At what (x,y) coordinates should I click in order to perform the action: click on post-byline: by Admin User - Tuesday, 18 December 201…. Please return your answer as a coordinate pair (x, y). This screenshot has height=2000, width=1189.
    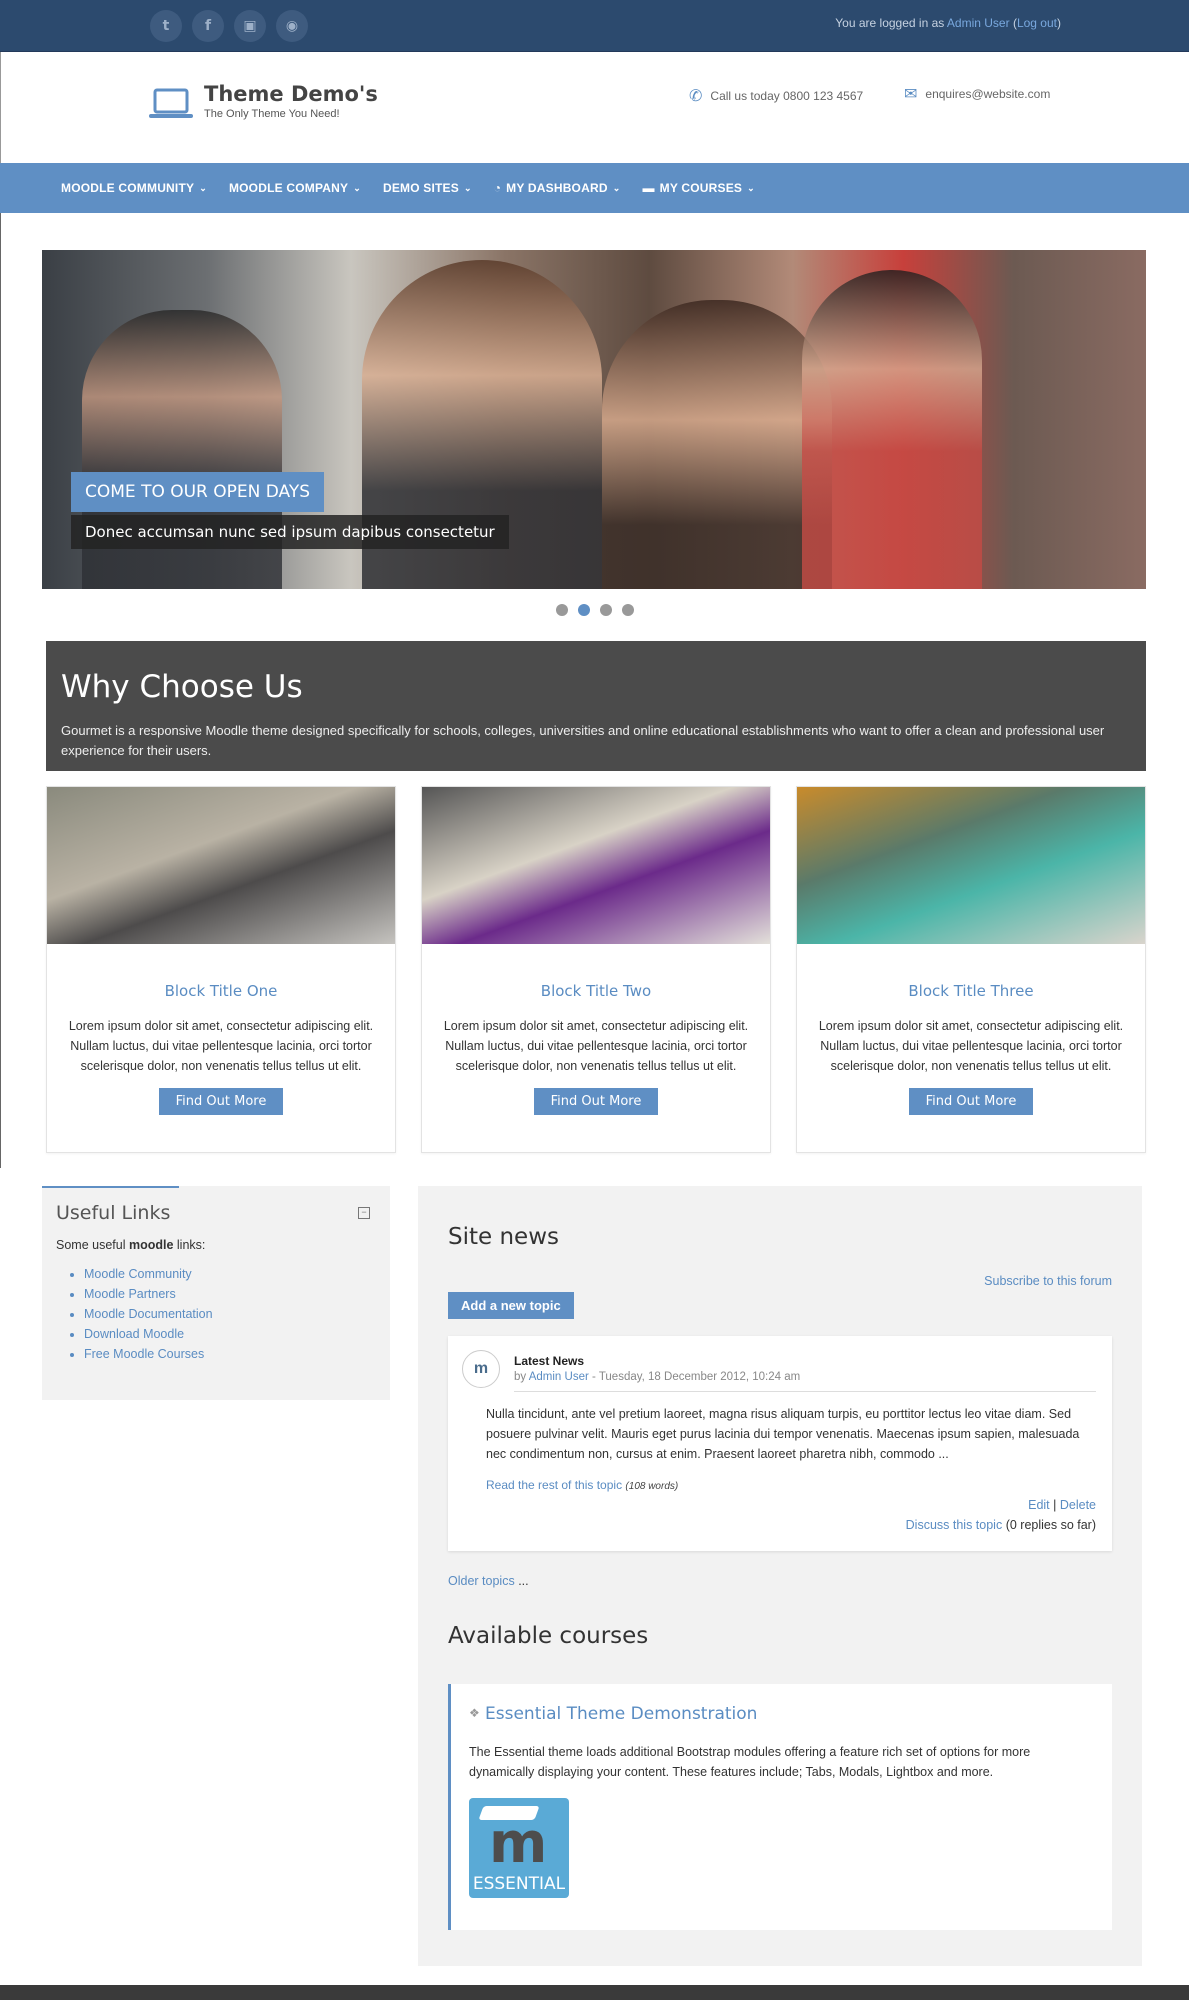
    Looking at the image, I should click on (657, 1377).